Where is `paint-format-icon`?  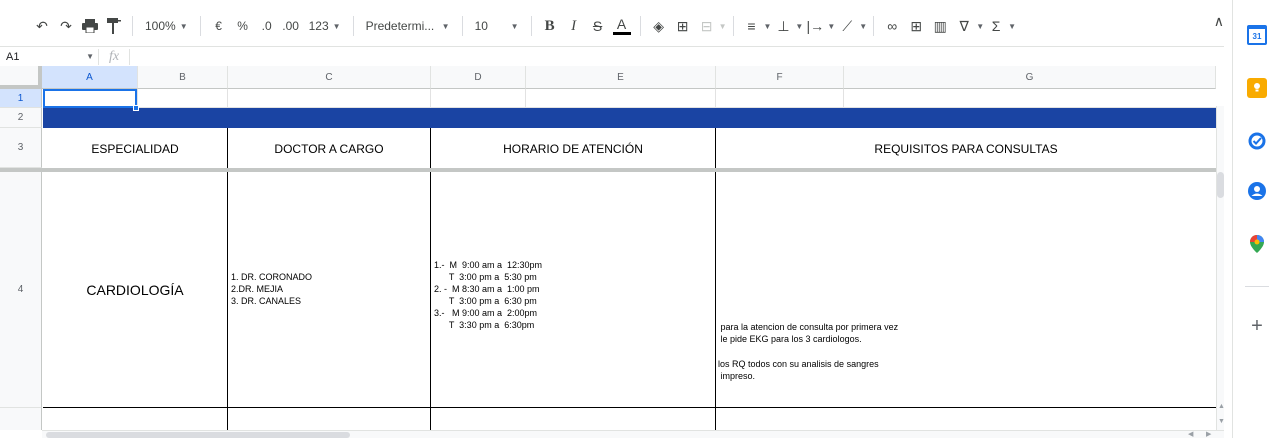 paint-format-icon is located at coordinates (114, 26).